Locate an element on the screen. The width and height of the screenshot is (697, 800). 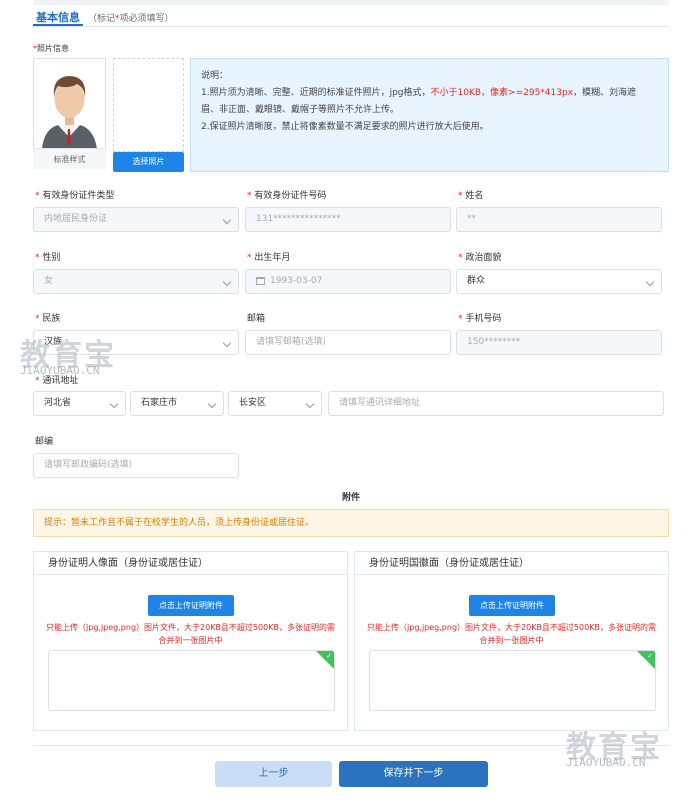
city-select: 石家庄市 is located at coordinates (177, 403).